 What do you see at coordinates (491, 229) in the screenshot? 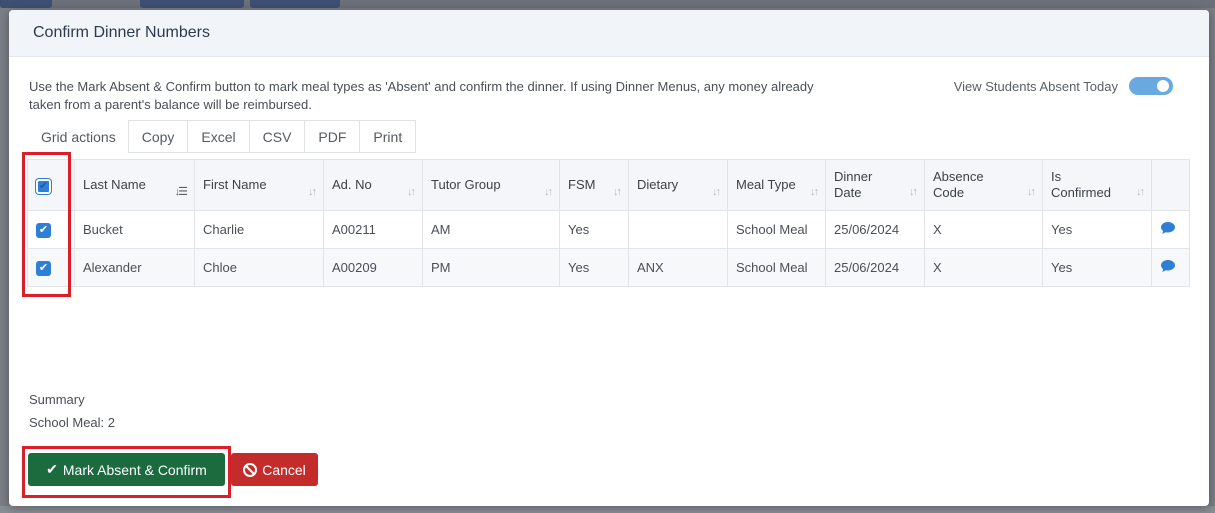
I see `cell-tutor-group: AM` at bounding box center [491, 229].